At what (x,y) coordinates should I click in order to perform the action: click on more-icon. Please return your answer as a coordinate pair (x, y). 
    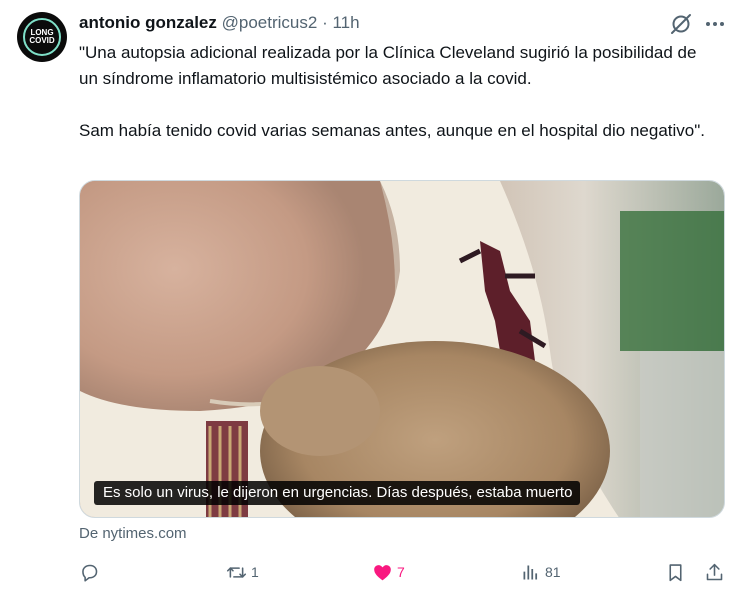
    Looking at the image, I should click on (715, 24).